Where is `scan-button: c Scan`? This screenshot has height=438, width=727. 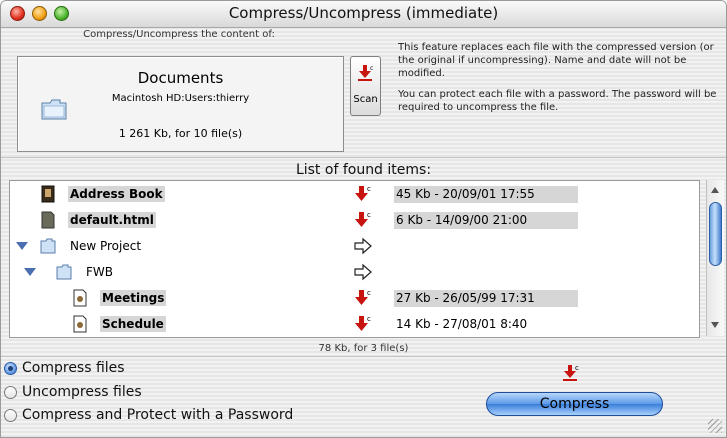 scan-button: c Scan is located at coordinates (365, 86).